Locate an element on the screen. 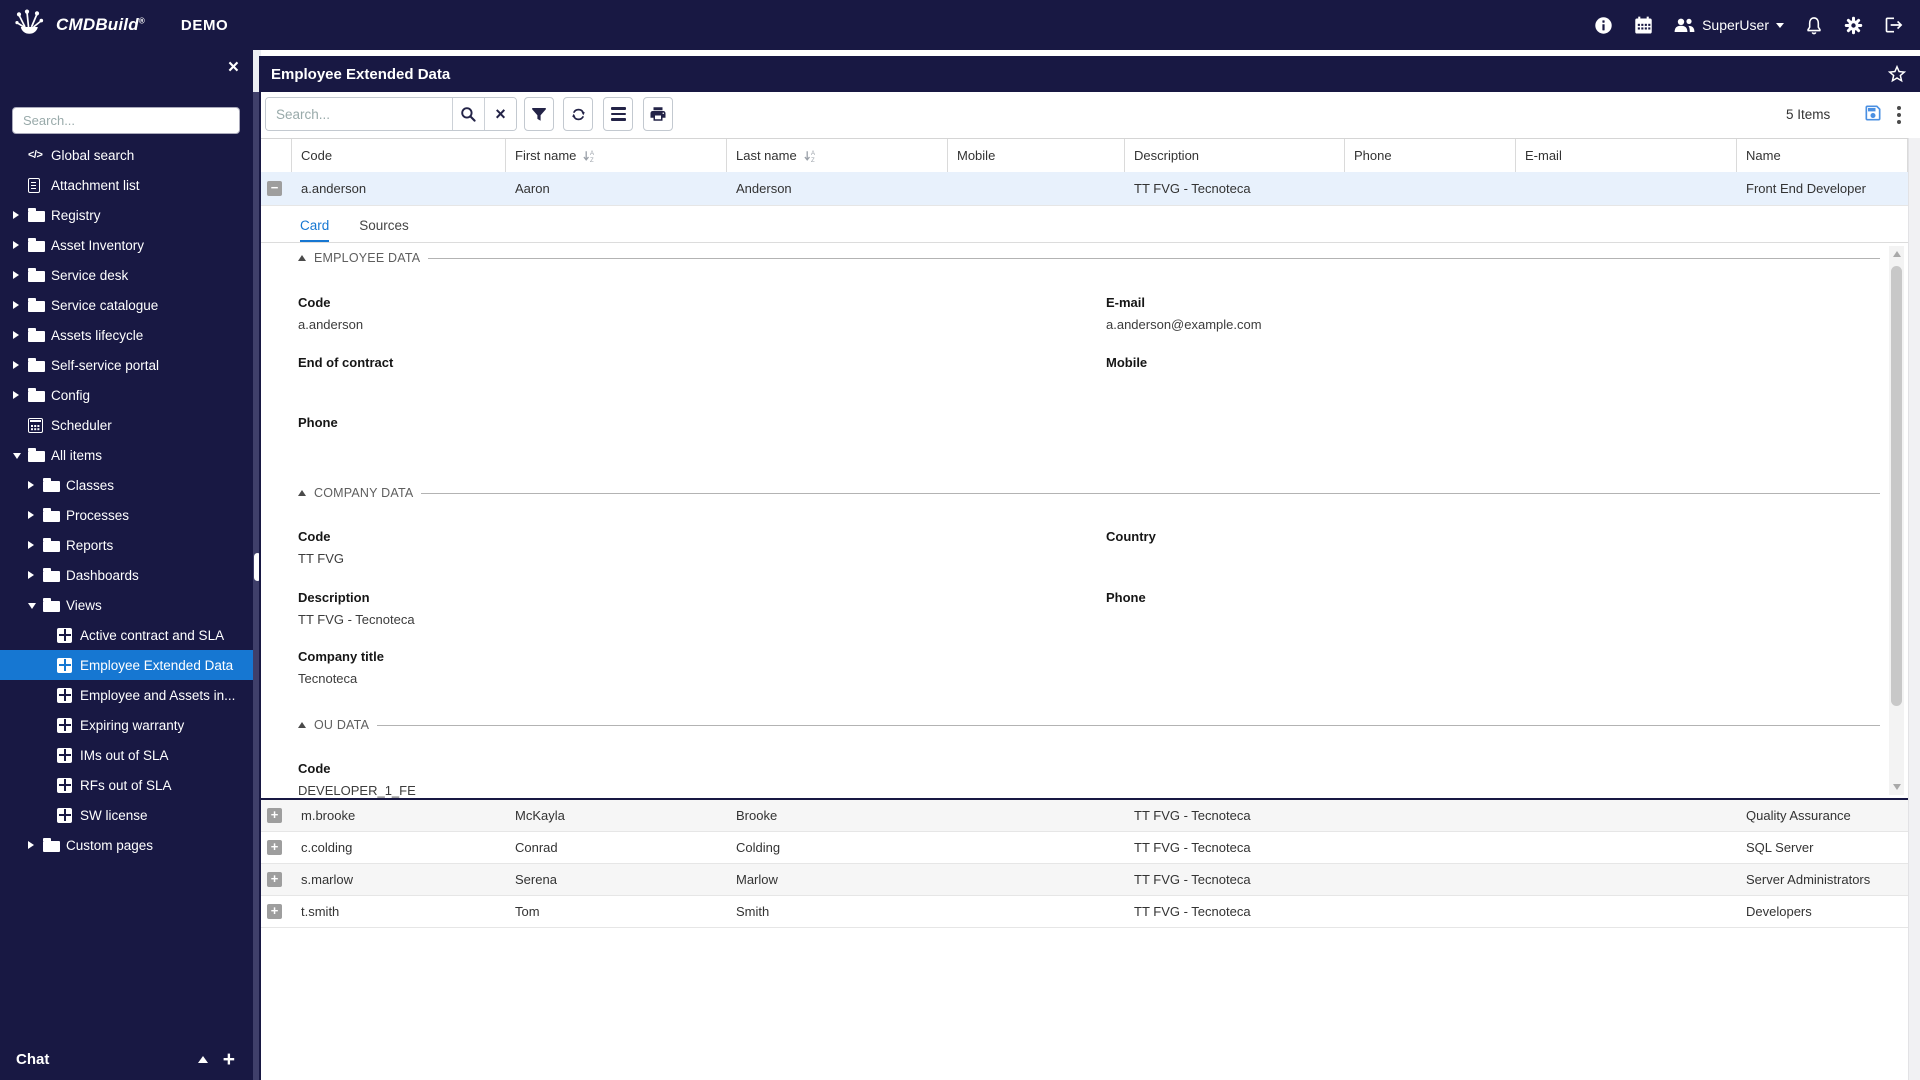 The height and width of the screenshot is (1080, 1920). sidebar-item-dashboards: Dashboards is located at coordinates (126, 575).